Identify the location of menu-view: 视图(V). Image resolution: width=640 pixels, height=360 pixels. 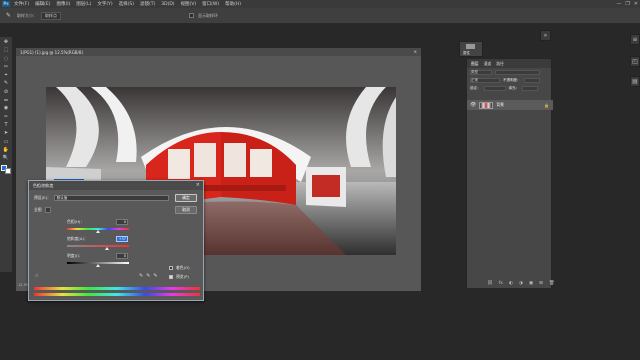
(189, 4).